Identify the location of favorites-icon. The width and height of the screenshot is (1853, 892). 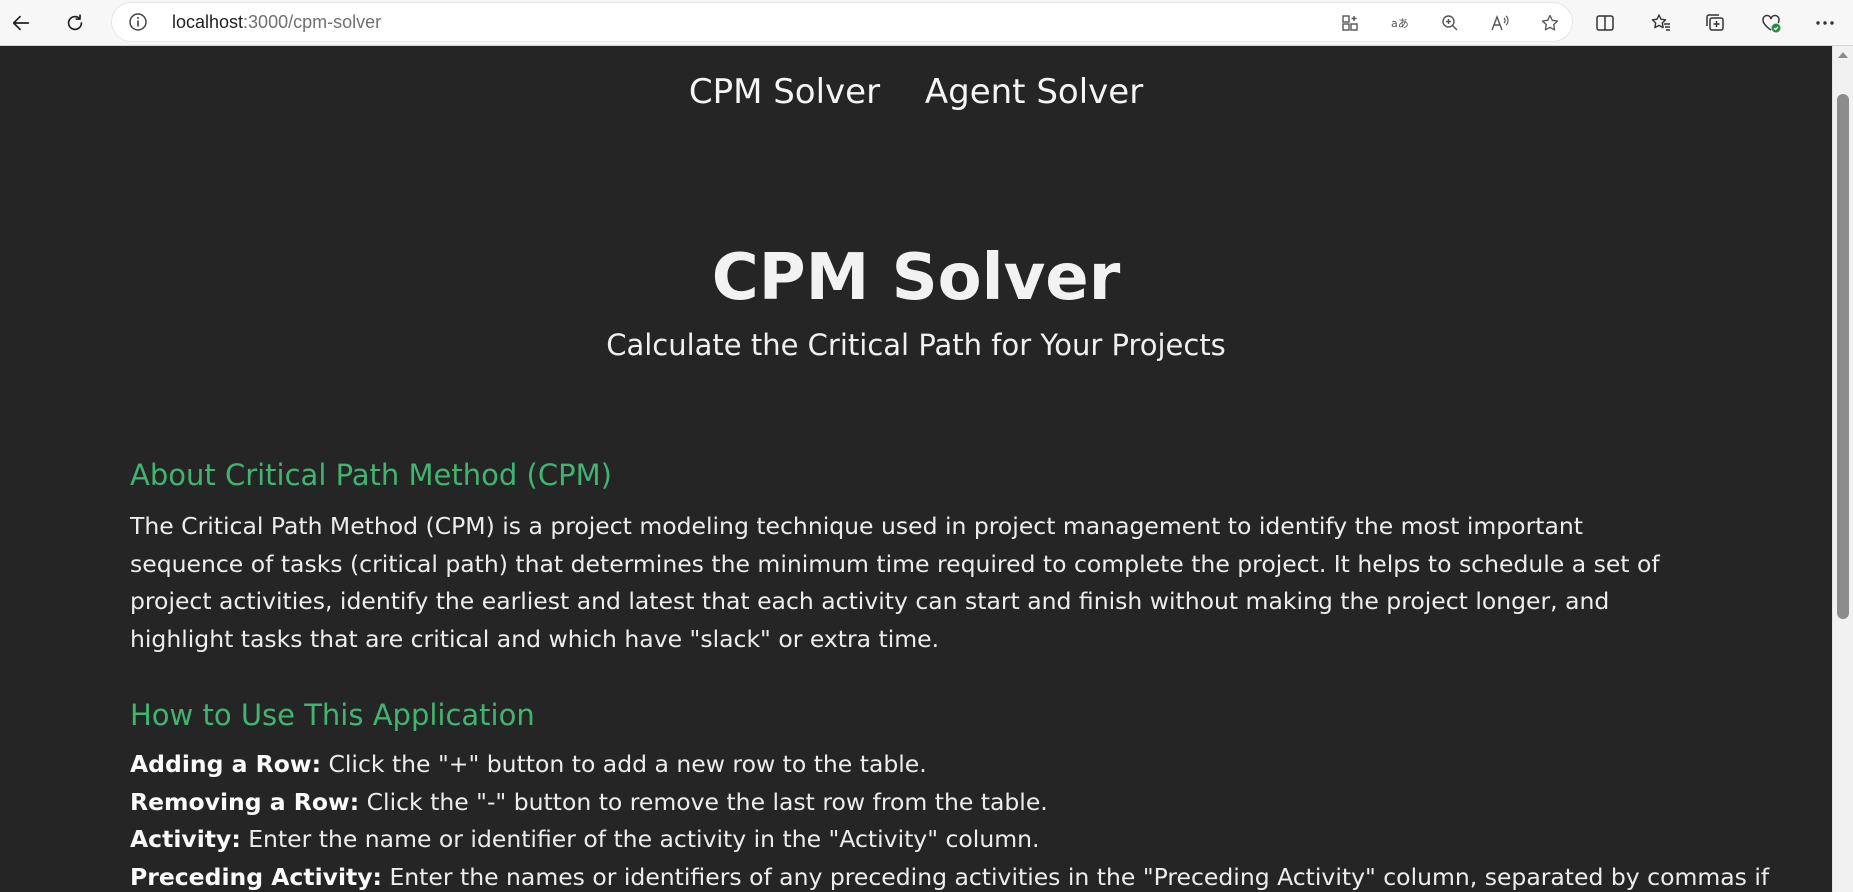
(1661, 23).